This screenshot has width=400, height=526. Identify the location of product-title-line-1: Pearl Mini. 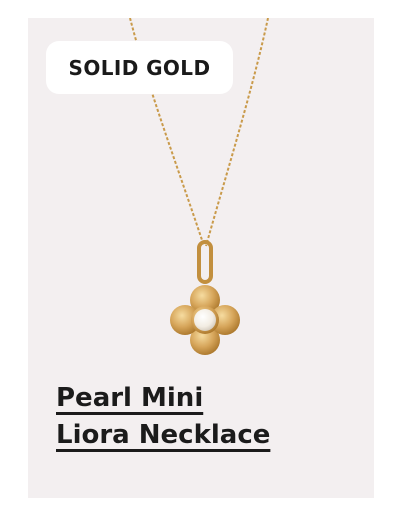
(129, 398).